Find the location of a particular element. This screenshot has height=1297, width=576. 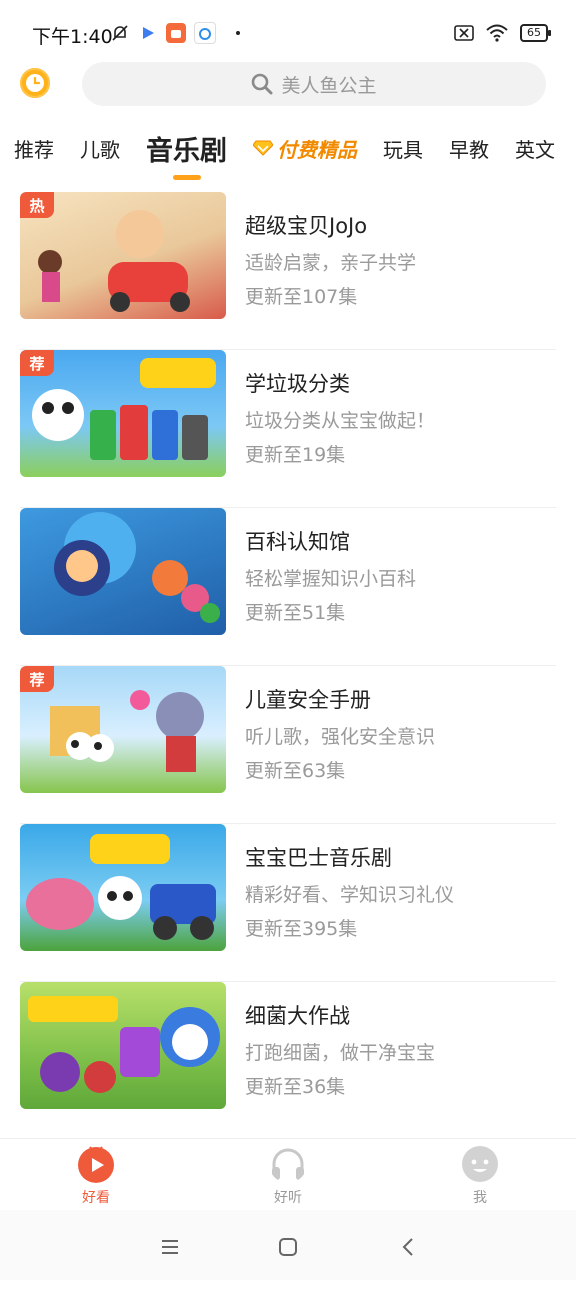

headphones-icon is located at coordinates (288, 1164).